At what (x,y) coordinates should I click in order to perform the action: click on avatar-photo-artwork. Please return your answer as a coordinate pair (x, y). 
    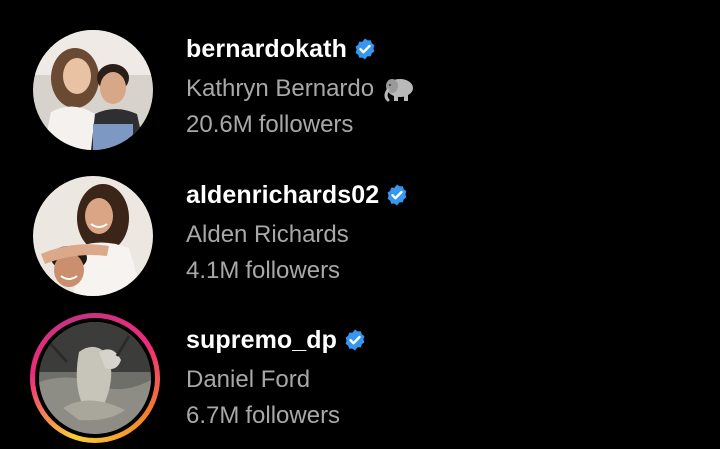
    Looking at the image, I should click on (95, 378).